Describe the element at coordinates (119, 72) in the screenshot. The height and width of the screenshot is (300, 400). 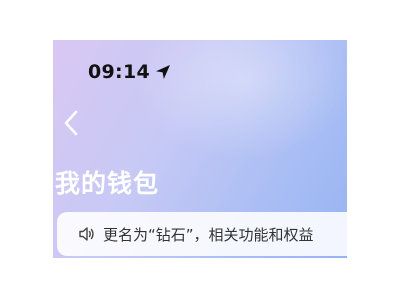
I see `status-time: 09:14` at that location.